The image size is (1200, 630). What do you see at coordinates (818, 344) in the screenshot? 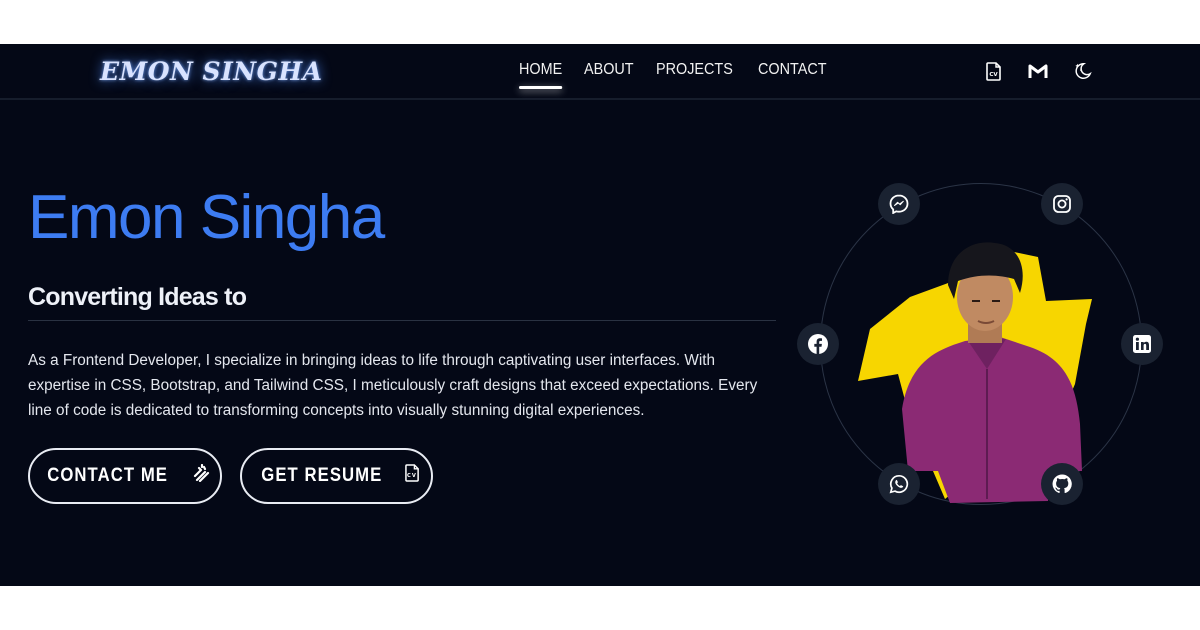
I see `facebook-icon` at bounding box center [818, 344].